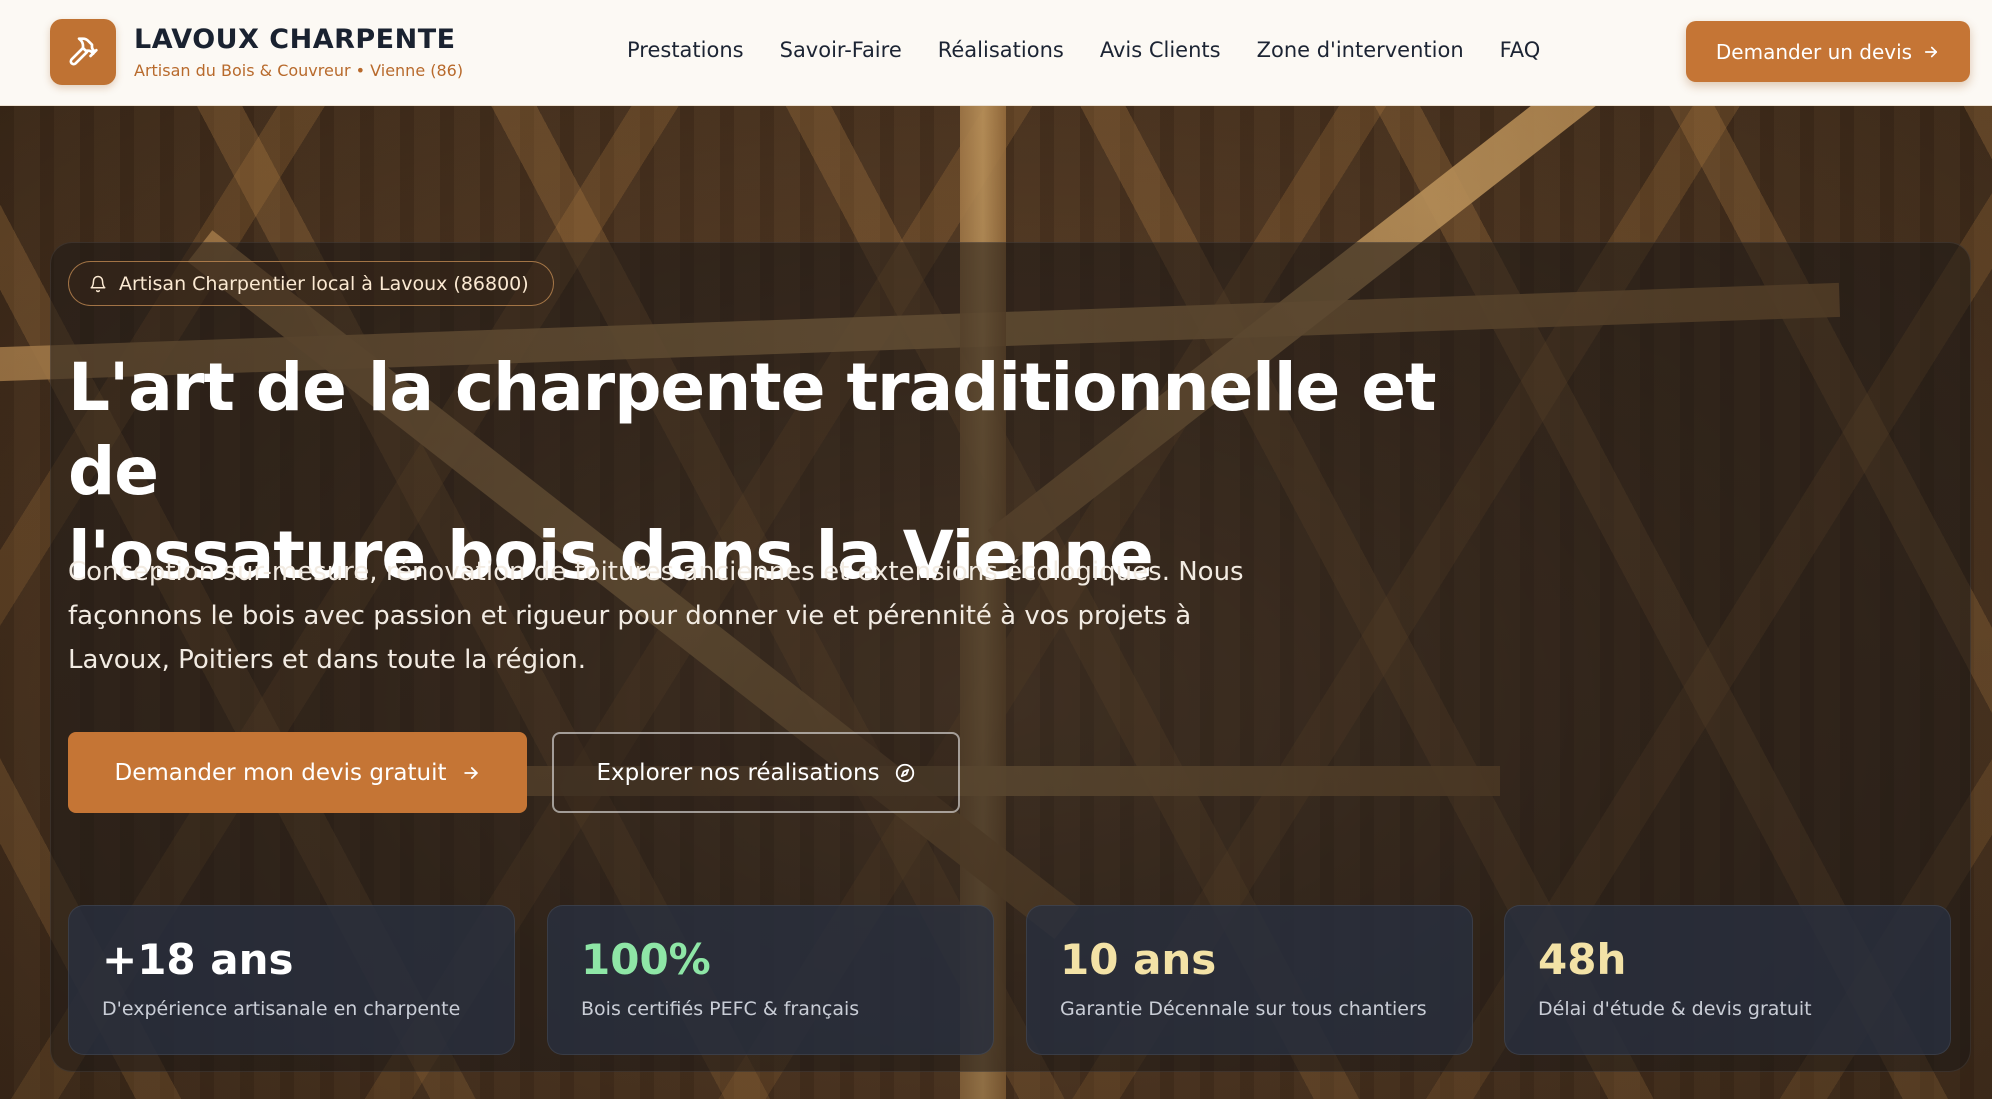  What do you see at coordinates (1360, 50) in the screenshot?
I see `nav-item-zone-intervention: Zone d'intervention` at bounding box center [1360, 50].